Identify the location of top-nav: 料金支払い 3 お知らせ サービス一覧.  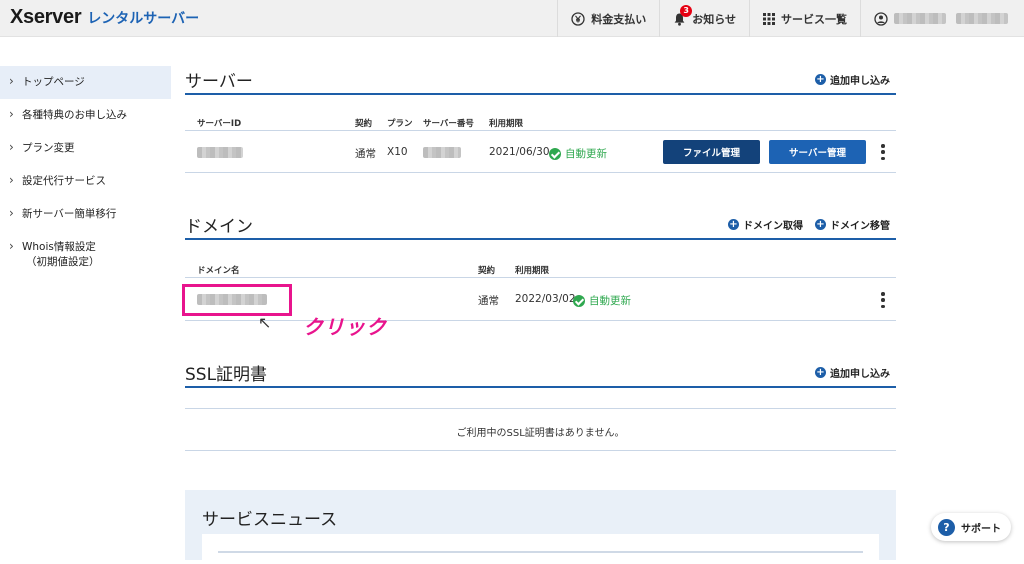
(790, 18).